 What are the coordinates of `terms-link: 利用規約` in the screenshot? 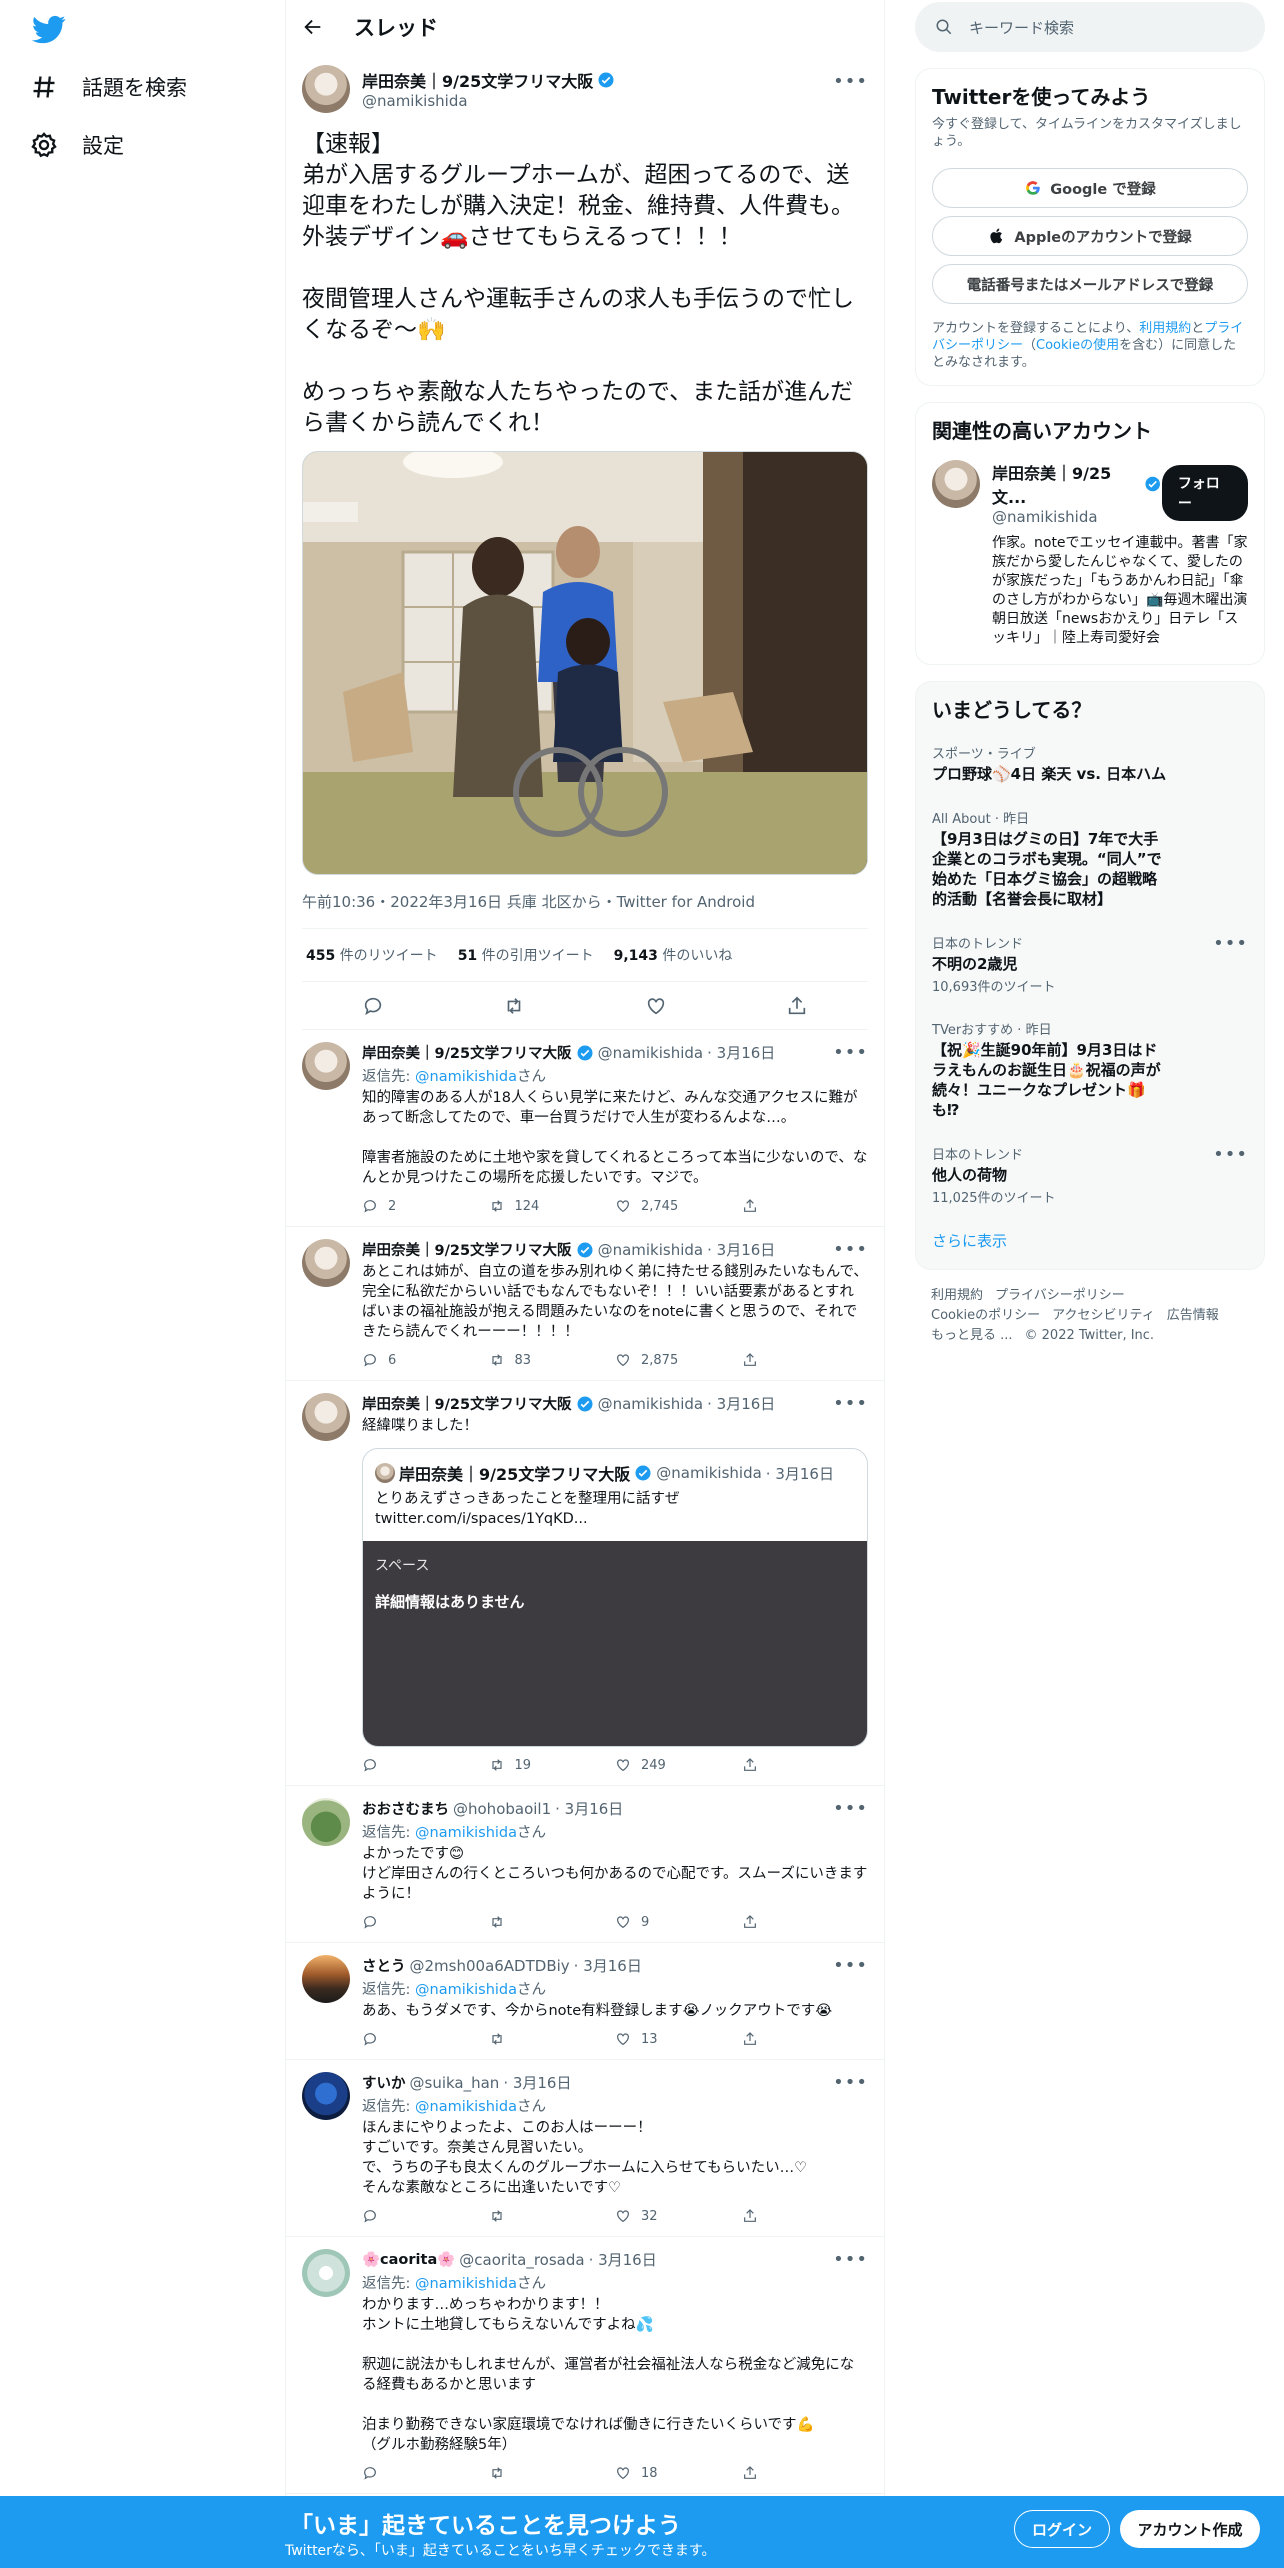 It's located at (1165, 328).